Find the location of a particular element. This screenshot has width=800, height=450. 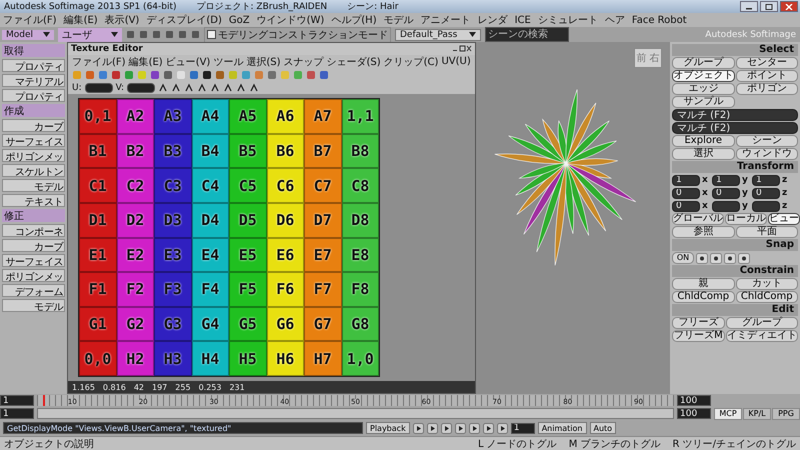

select-mode-button: サンプル is located at coordinates (703, 102).